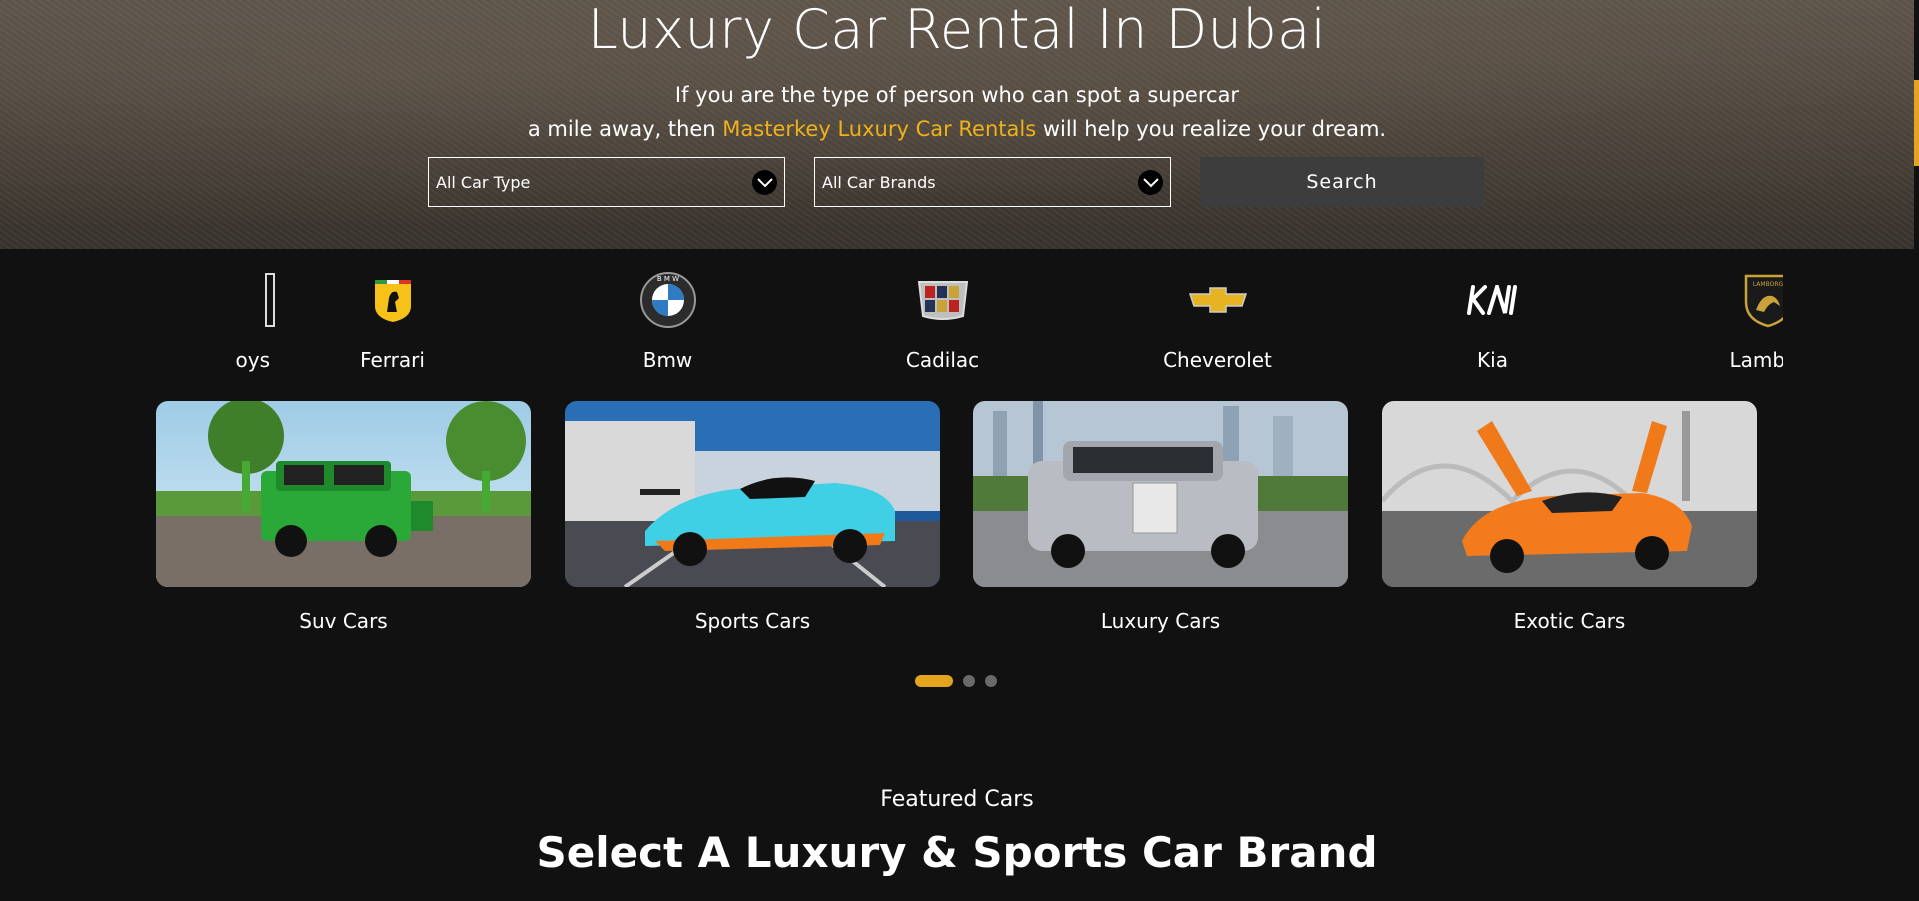 This screenshot has height=901, width=1919. What do you see at coordinates (879, 182) in the screenshot?
I see `car-brand-value: All Car Brands` at bounding box center [879, 182].